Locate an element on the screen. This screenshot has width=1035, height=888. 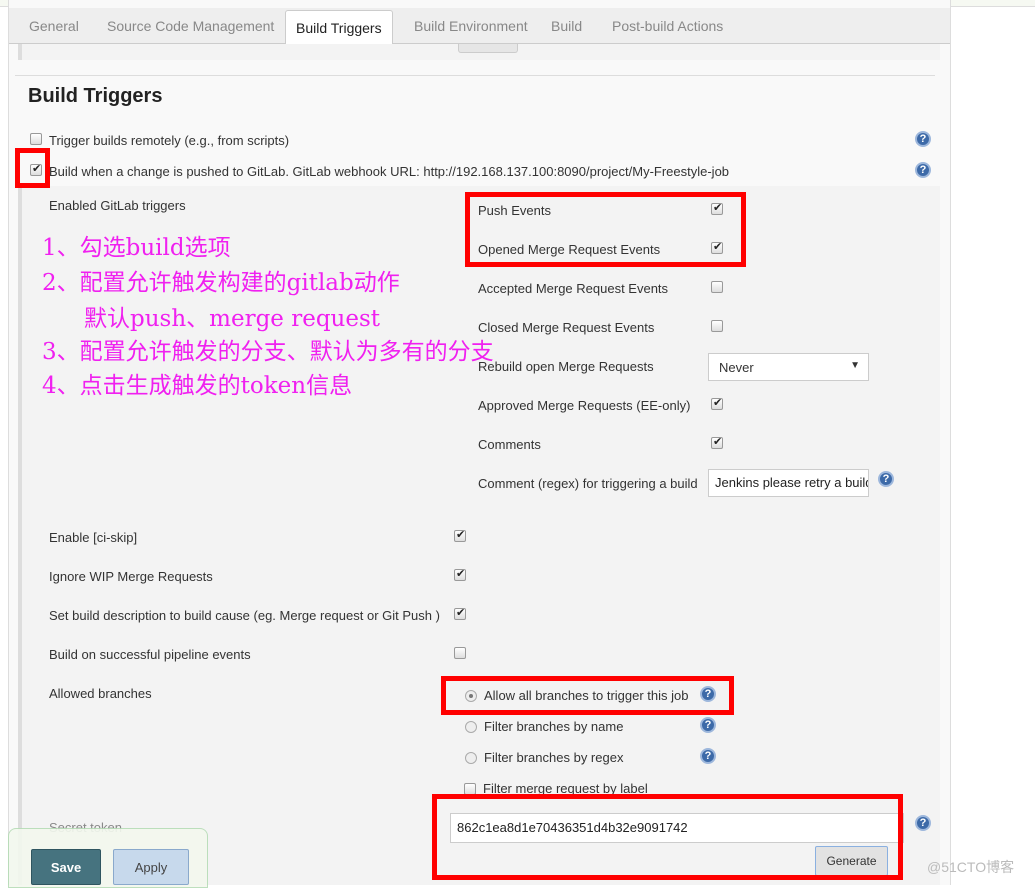
divider is located at coordinates (475, 75).